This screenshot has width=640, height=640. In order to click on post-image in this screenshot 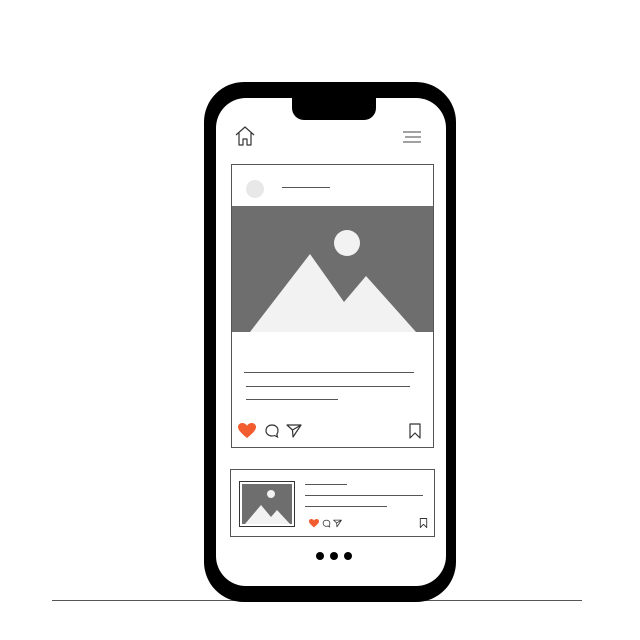, I will do `click(332, 269)`.